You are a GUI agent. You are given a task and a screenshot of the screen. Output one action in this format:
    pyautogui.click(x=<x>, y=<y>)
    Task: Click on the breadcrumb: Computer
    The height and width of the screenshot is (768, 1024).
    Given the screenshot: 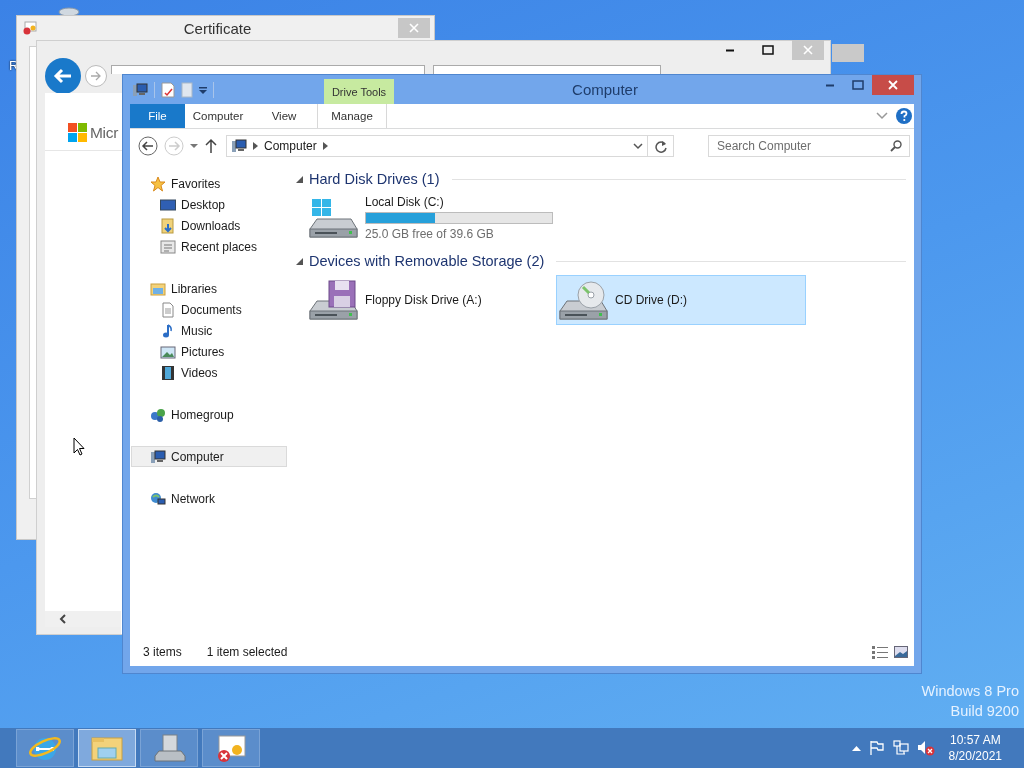 What is the action you would take?
    pyautogui.click(x=290, y=146)
    